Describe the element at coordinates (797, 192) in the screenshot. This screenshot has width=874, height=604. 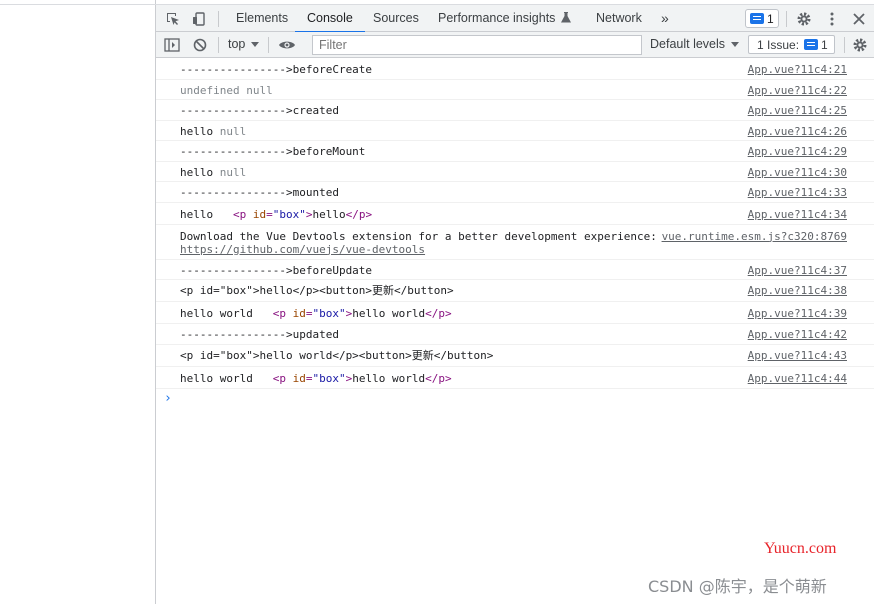
I see `source-link: App.vue?11c4:33` at that location.